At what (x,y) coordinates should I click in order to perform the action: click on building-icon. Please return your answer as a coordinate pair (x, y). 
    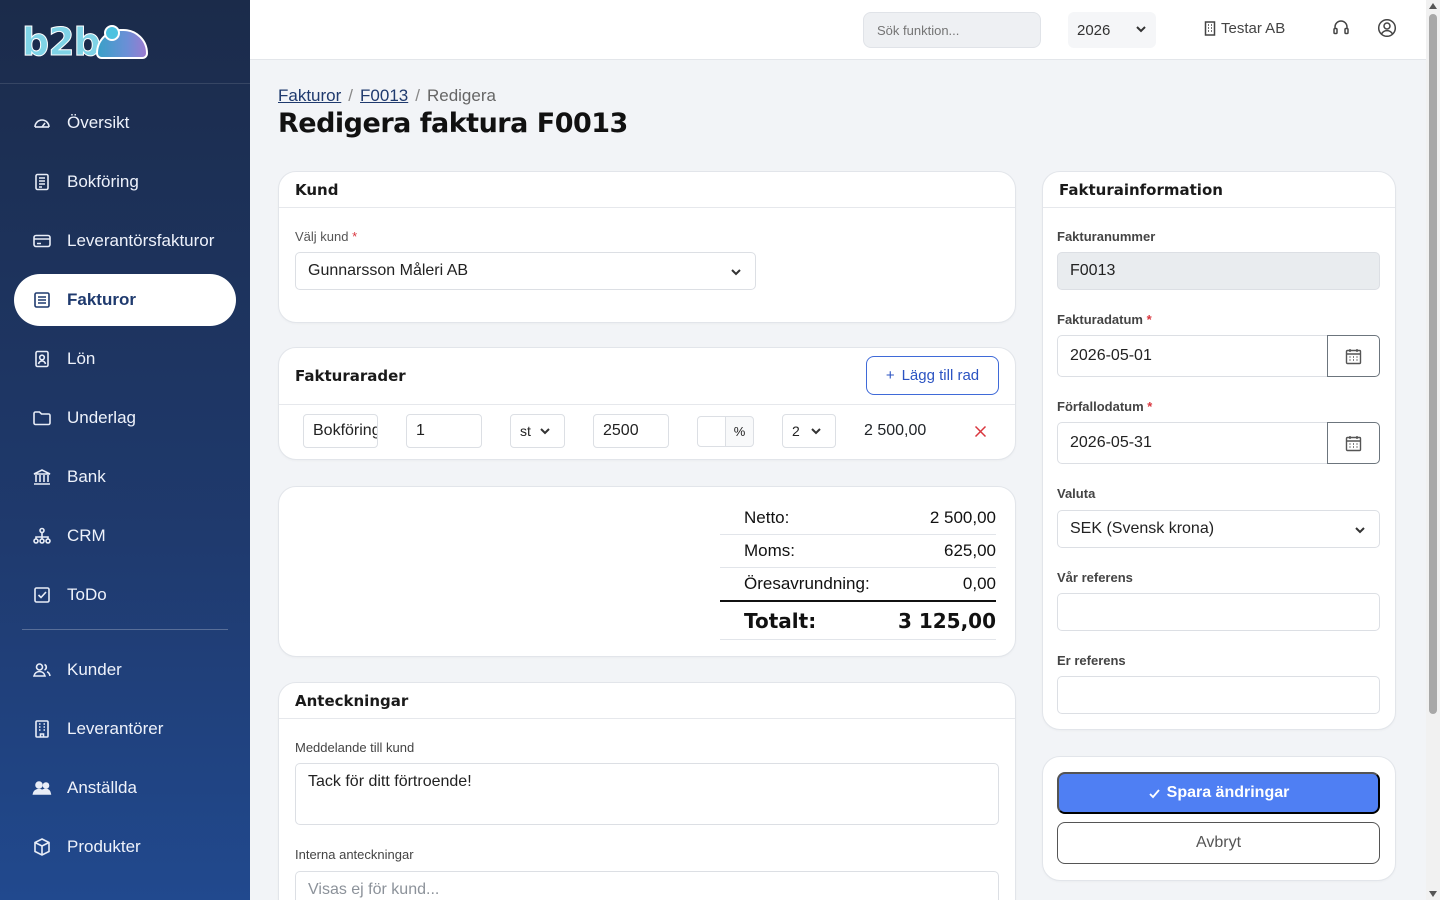
    Looking at the image, I should click on (42, 729).